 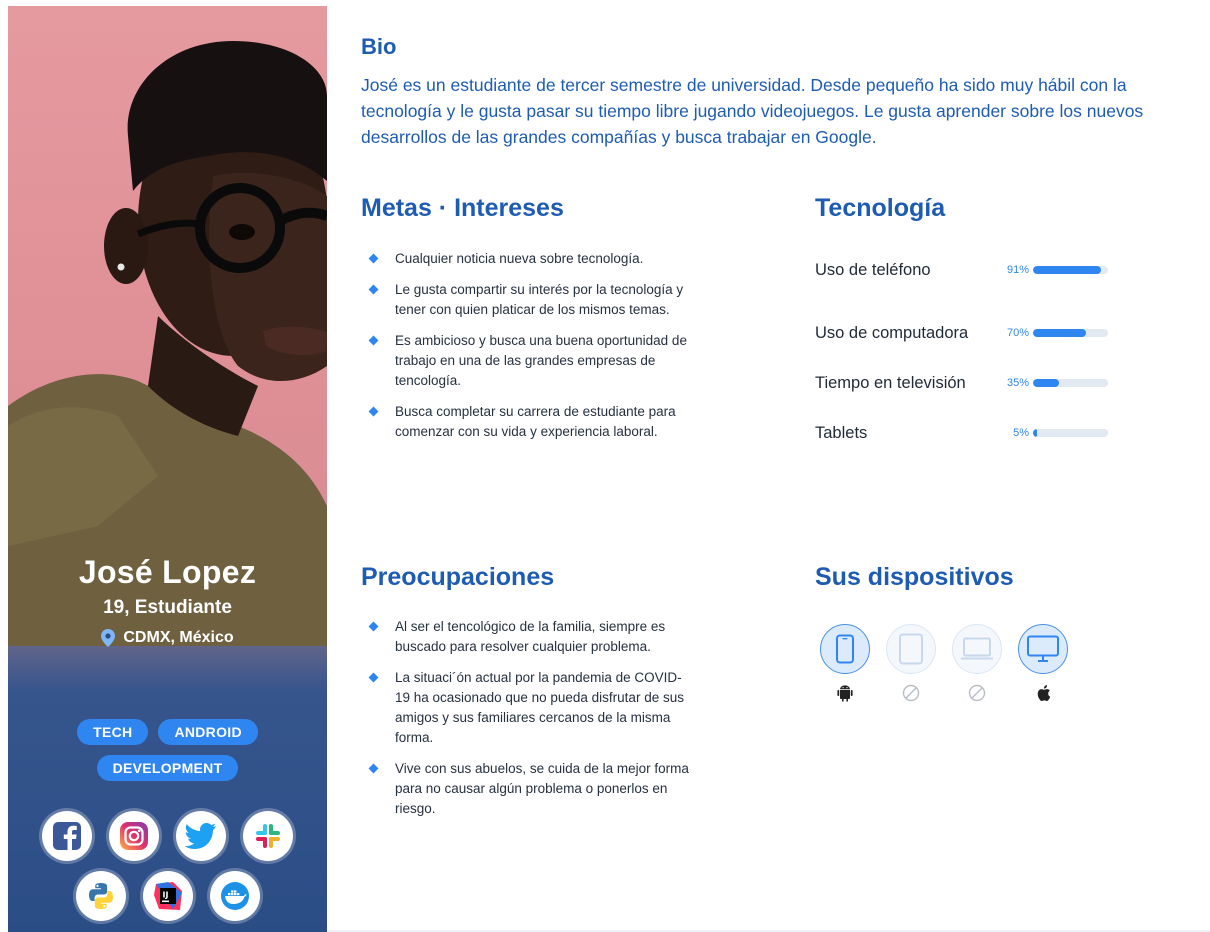 I want to click on laptop-icon, so click(x=977, y=649).